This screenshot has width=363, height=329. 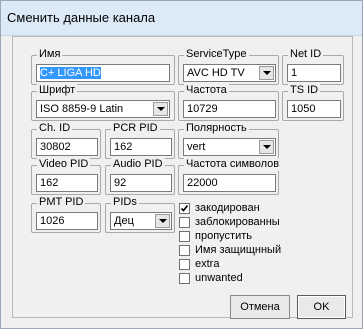 I want to click on pmt-pid-group: PMT PID 1026, so click(x=66, y=214).